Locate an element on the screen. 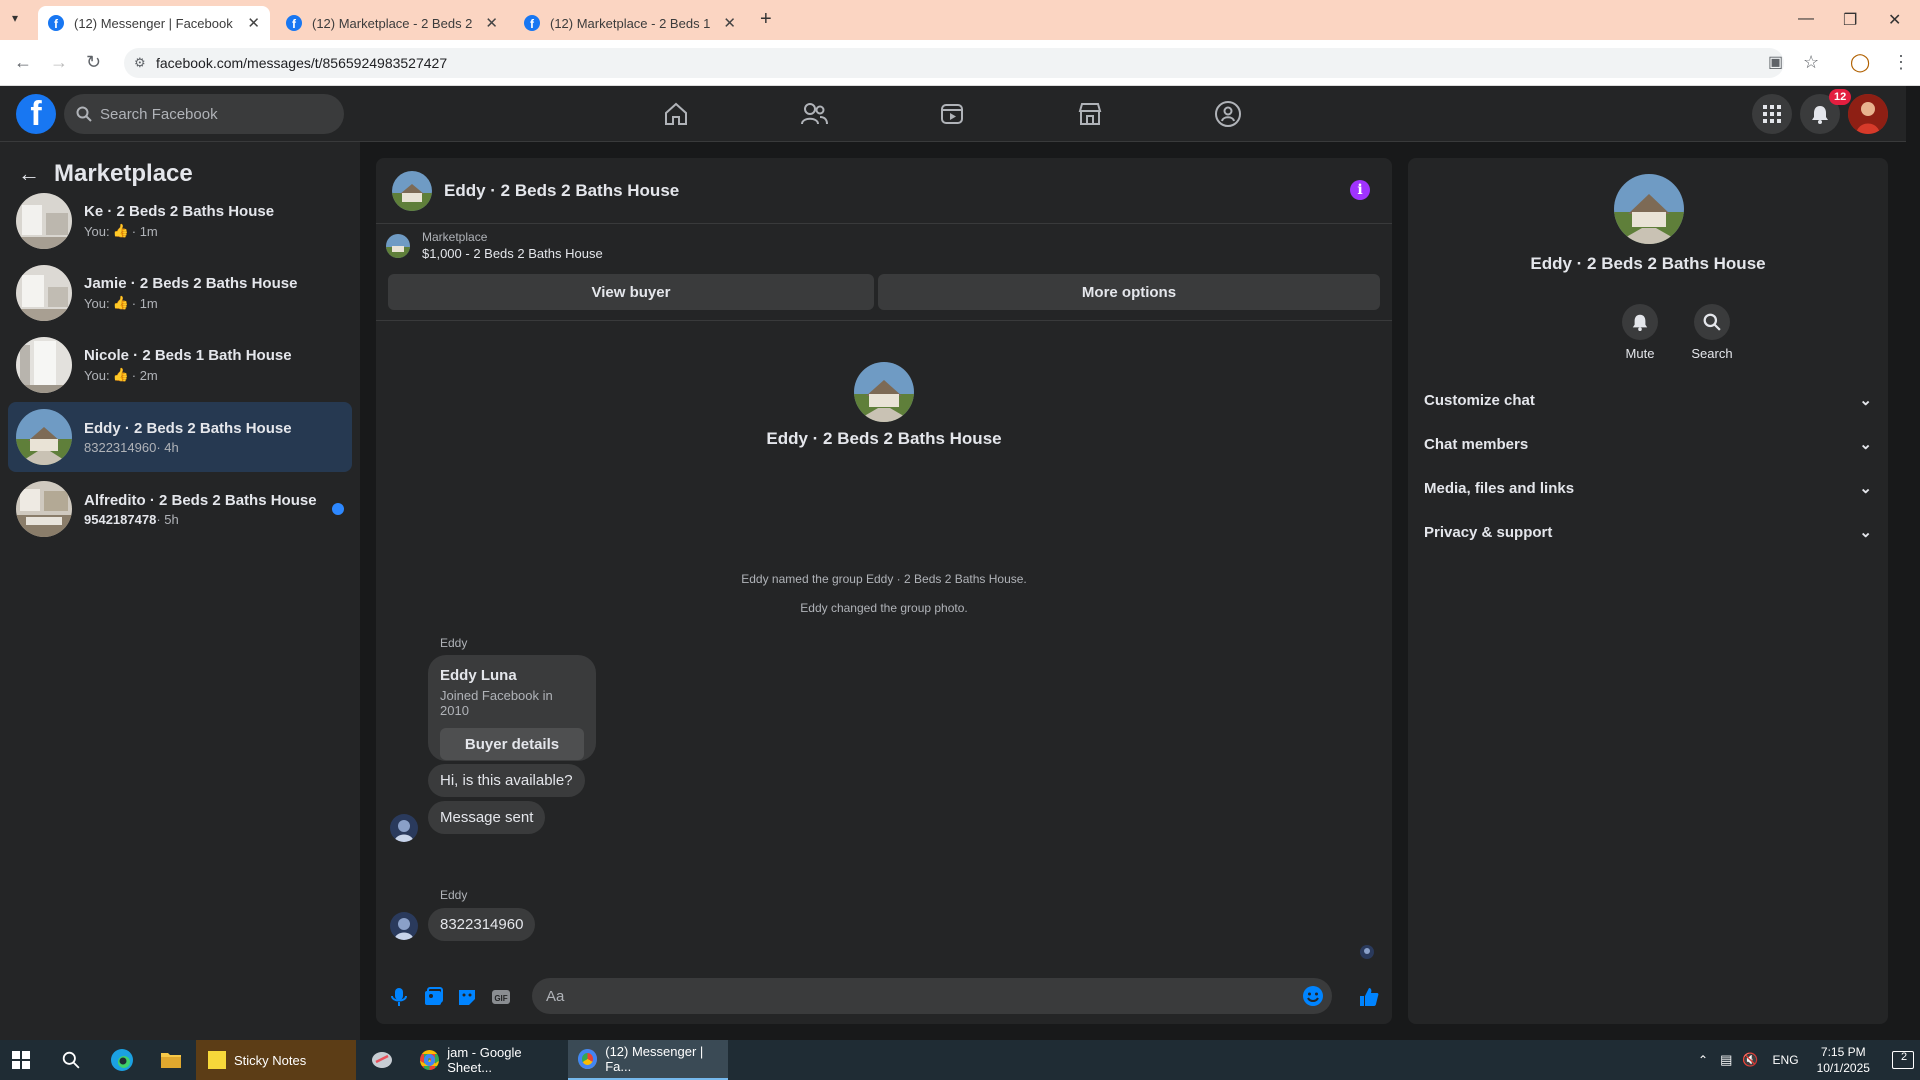 The image size is (1920, 1080). taskbar-search-button is located at coordinates (71, 1060).